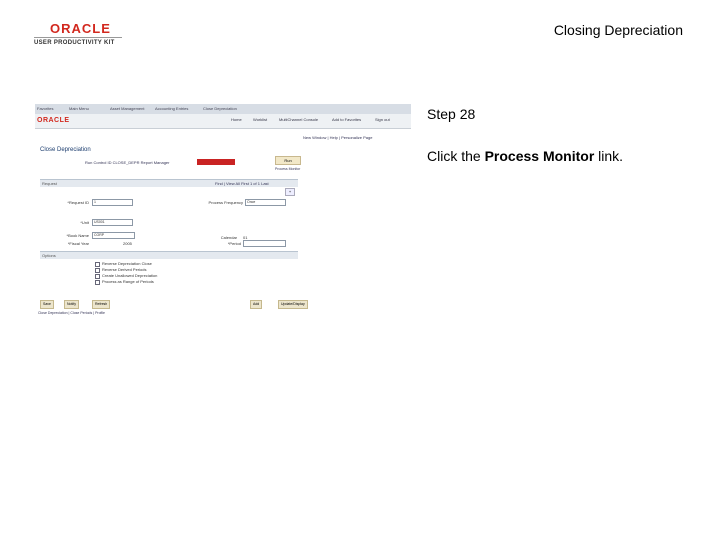 The image size is (720, 540). I want to click on link-worklist: Worklist, so click(260, 119).